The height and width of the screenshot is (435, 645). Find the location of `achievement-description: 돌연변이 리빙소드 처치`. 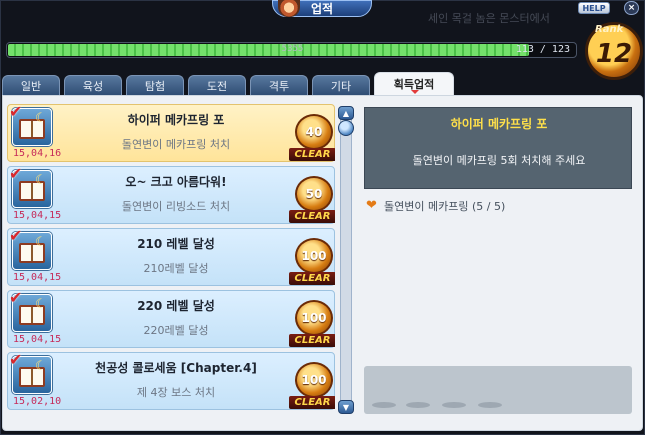

achievement-description: 돌연변이 리빙소드 처치 is located at coordinates (176, 206).